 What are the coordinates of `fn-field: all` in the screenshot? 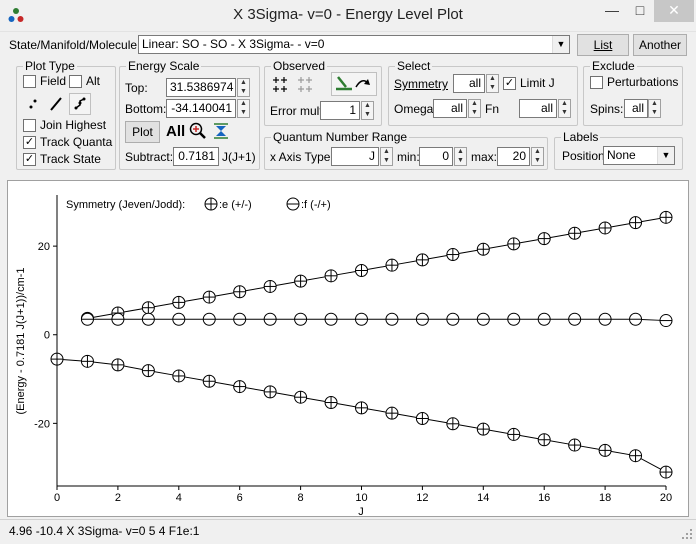 It's located at (538, 108).